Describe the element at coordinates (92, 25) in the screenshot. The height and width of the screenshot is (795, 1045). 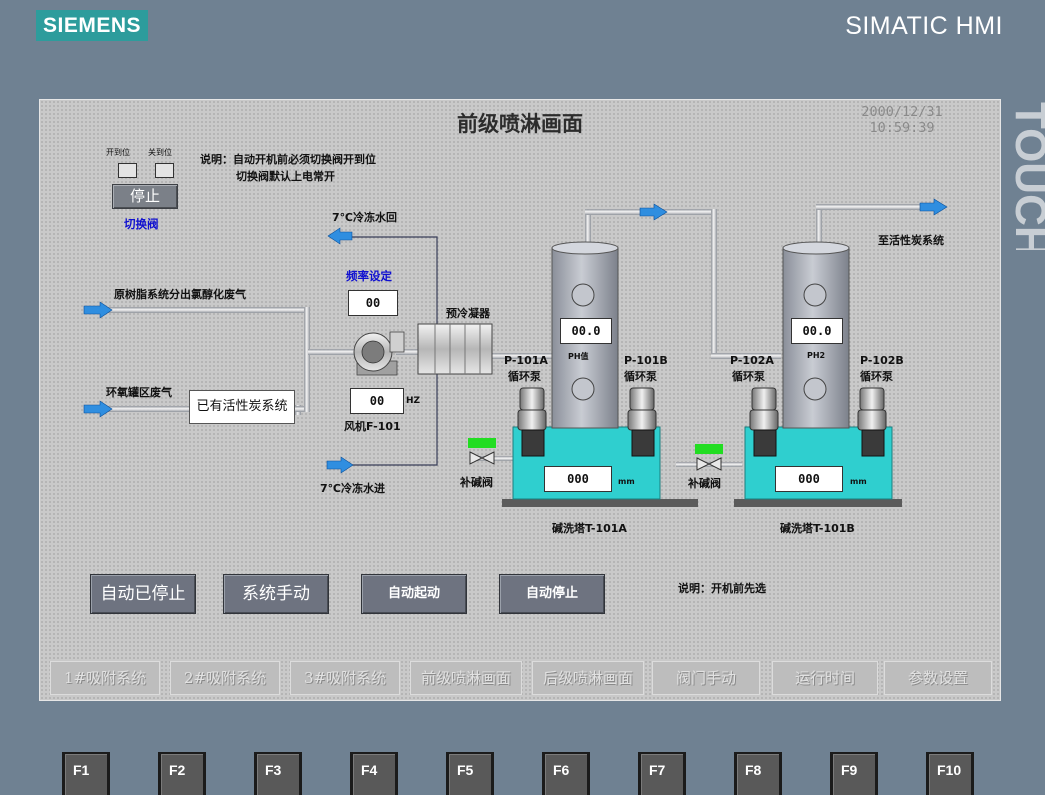
I see `siemens-logo: SIEMENS` at that location.